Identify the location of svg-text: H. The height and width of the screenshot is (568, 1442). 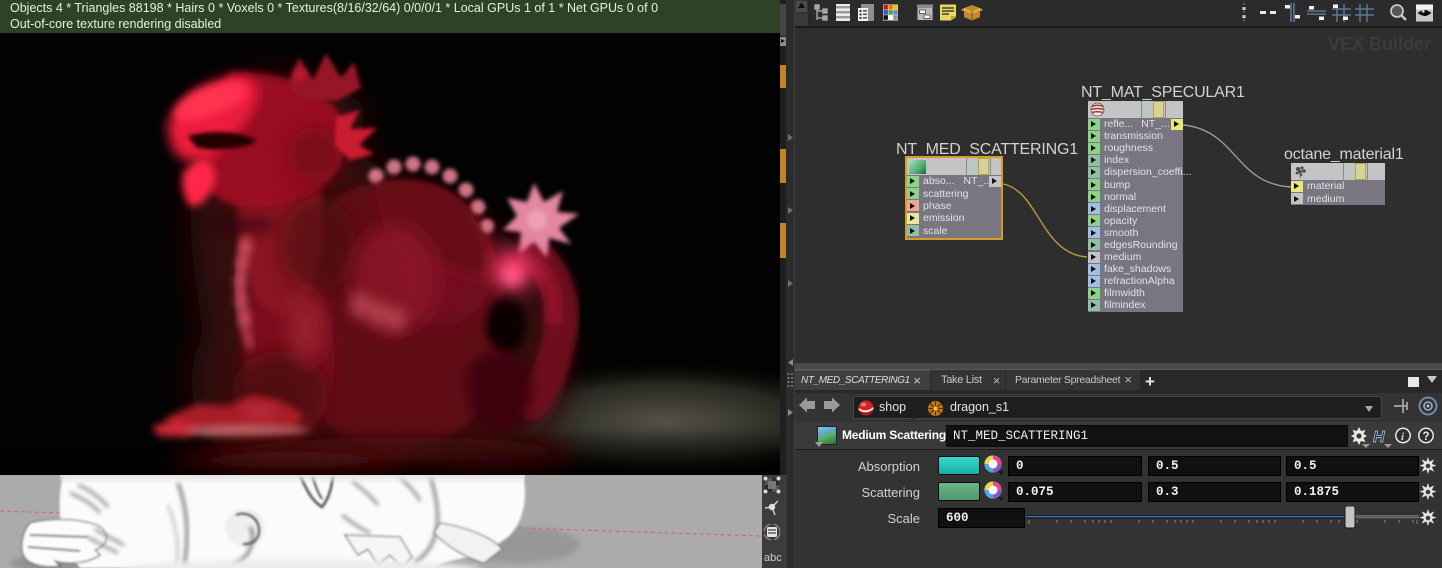
(1379, 437).